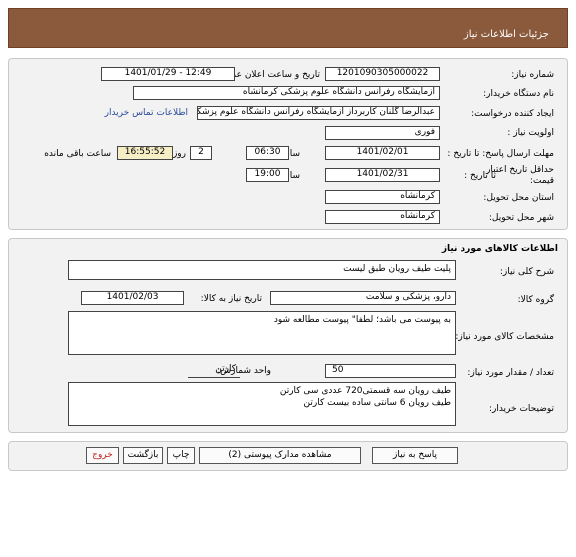  Describe the element at coordinates (506, 34) in the screenshot. I see `page-title: جزئیات اطلاعات نیاز` at that location.